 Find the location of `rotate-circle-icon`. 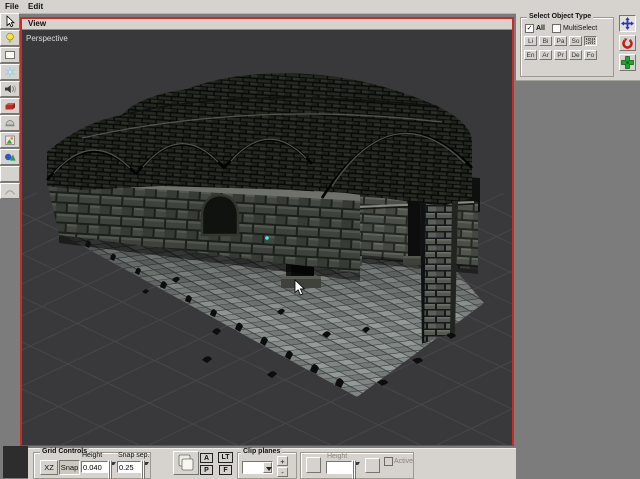

rotate-circle-icon is located at coordinates (627, 43).